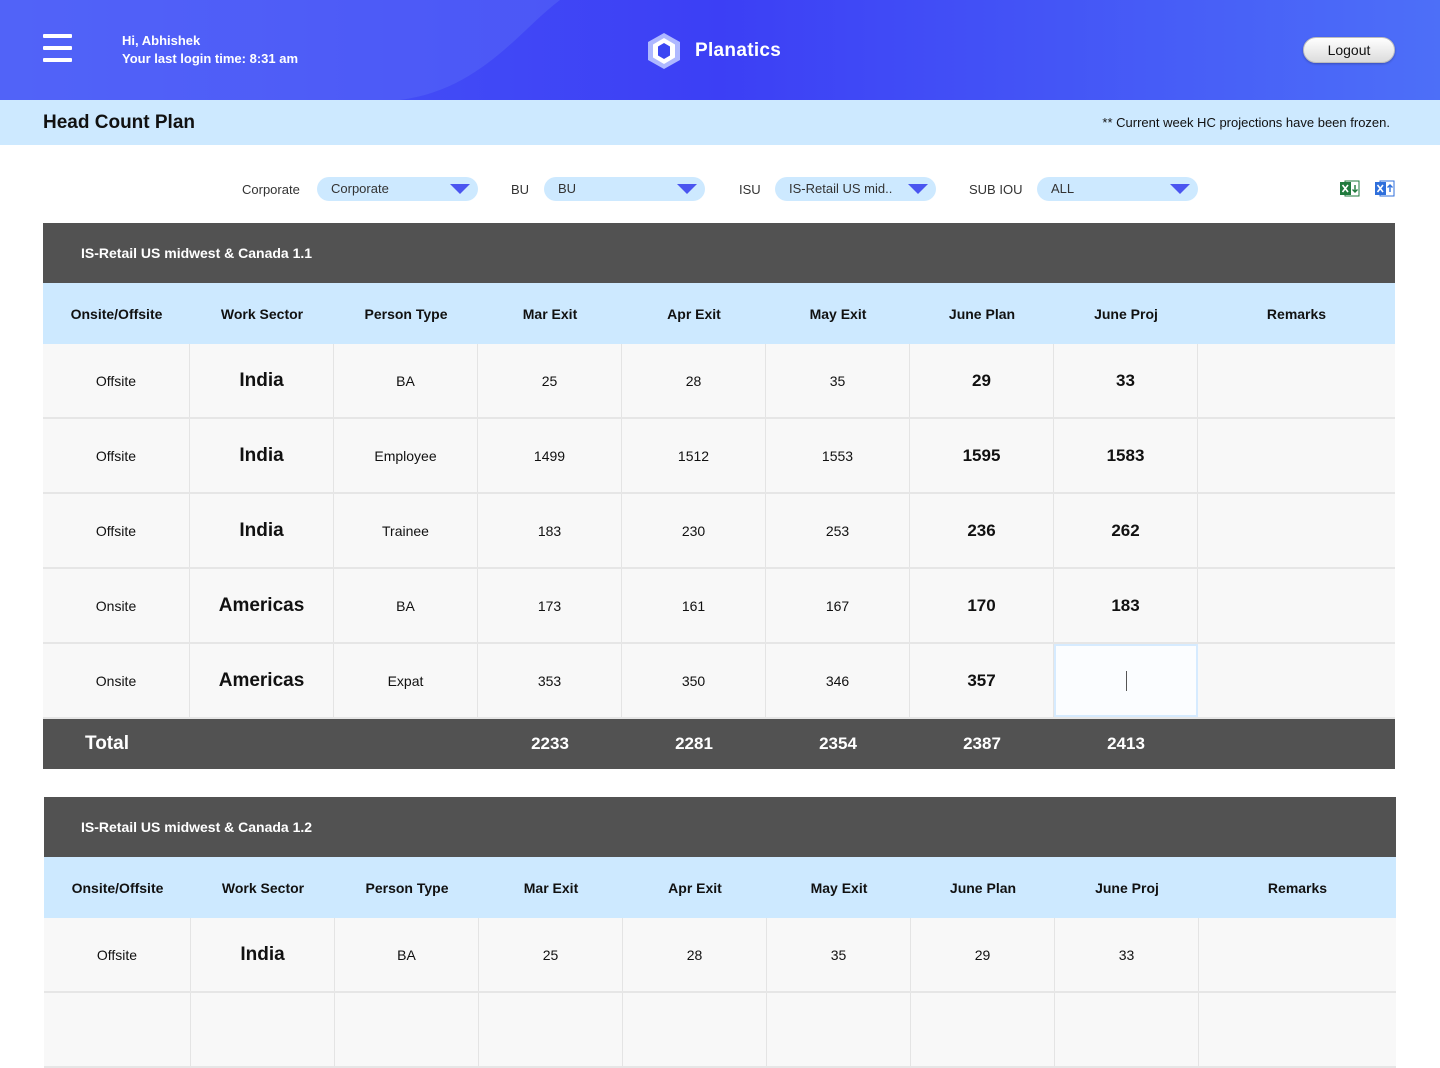 This screenshot has height=1068, width=1440. I want to click on bu-select-value: BU, so click(567, 188).